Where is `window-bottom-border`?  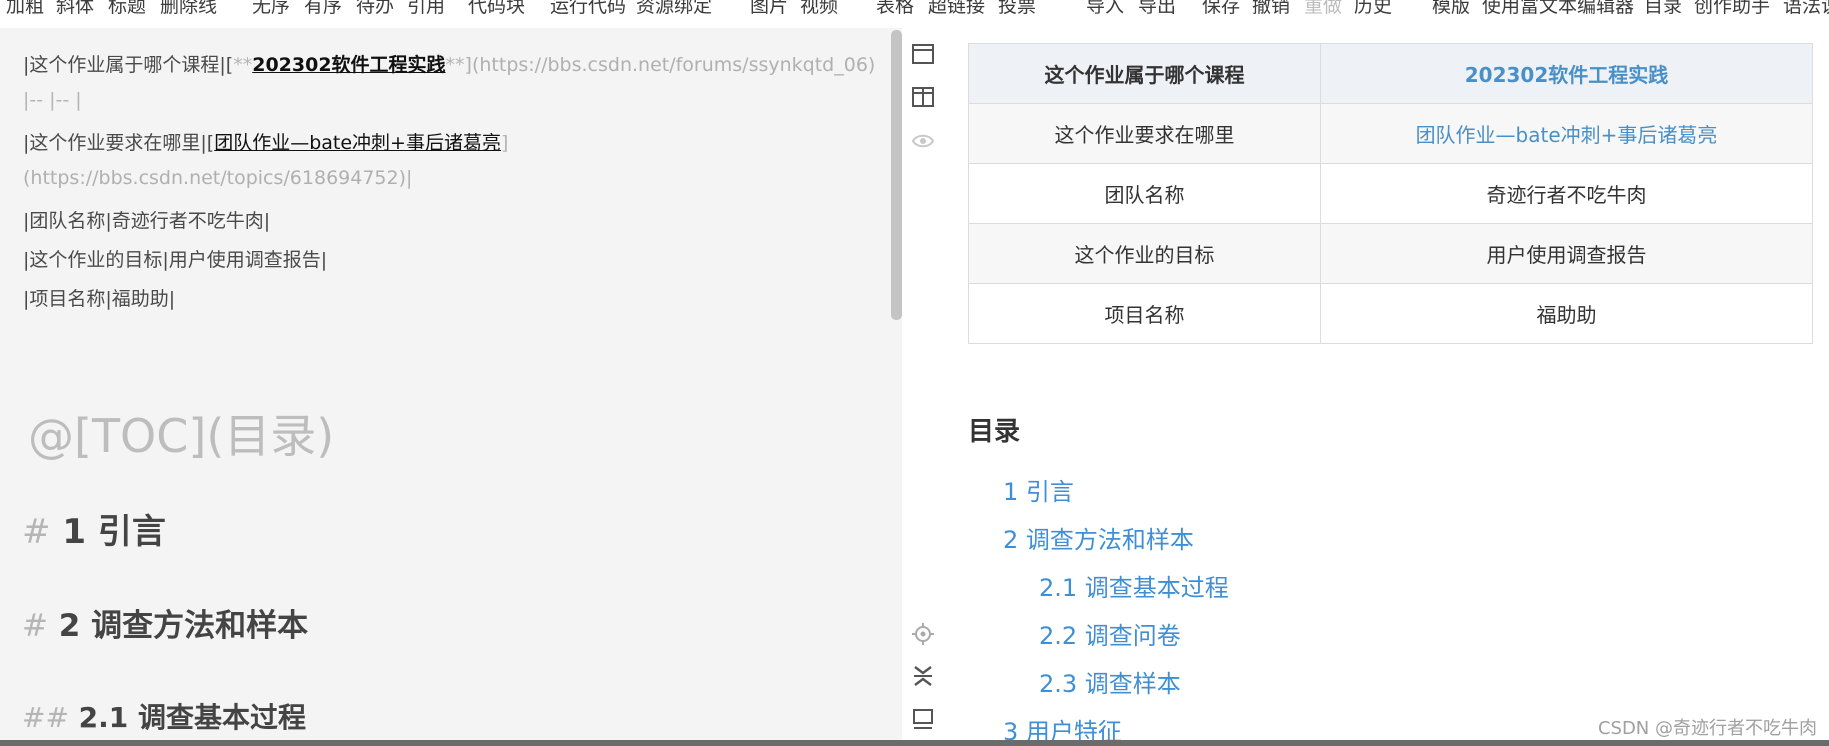
window-bottom-border is located at coordinates (914, 743).